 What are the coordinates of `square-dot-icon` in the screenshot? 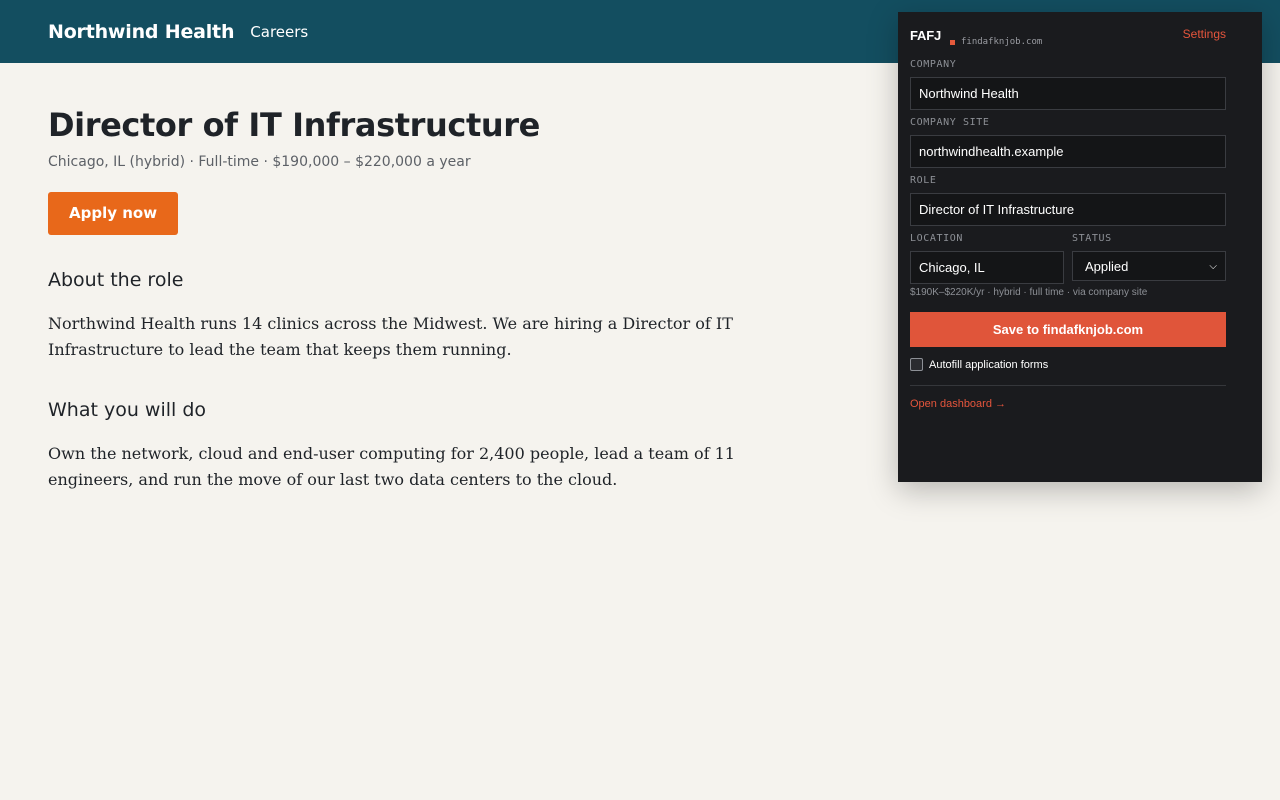 It's located at (952, 42).